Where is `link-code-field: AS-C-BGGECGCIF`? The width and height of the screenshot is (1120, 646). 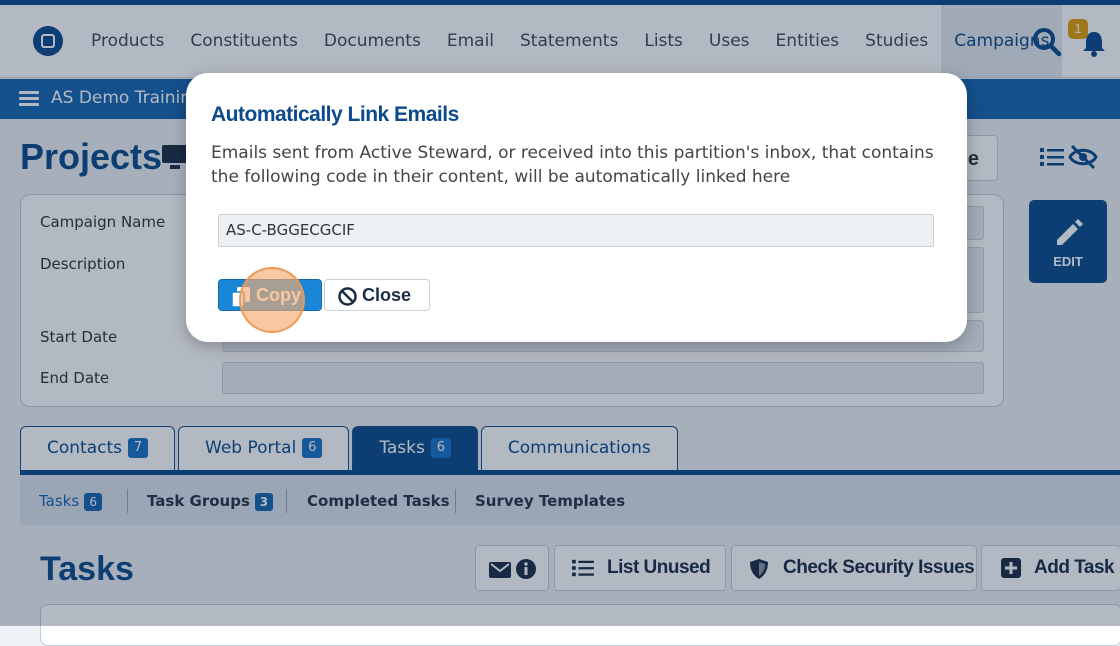
link-code-field: AS-C-BGGECGCIF is located at coordinates (576, 230).